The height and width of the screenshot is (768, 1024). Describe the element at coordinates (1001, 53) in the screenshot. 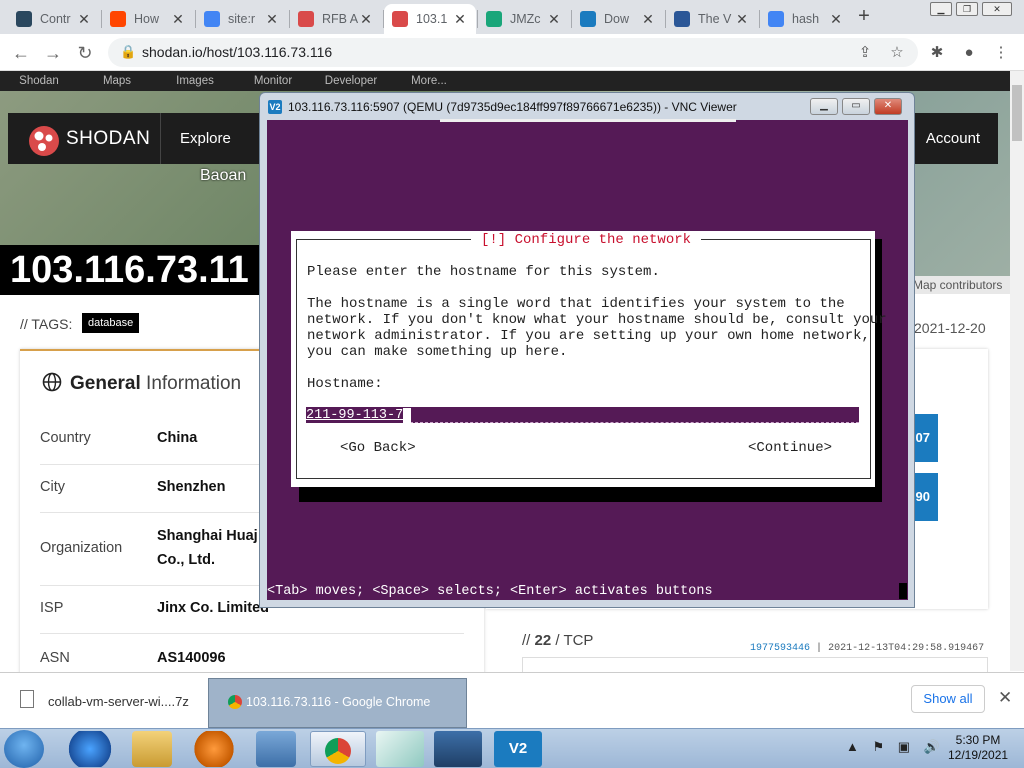

I see `menu-kebab-icon: ⋮` at that location.